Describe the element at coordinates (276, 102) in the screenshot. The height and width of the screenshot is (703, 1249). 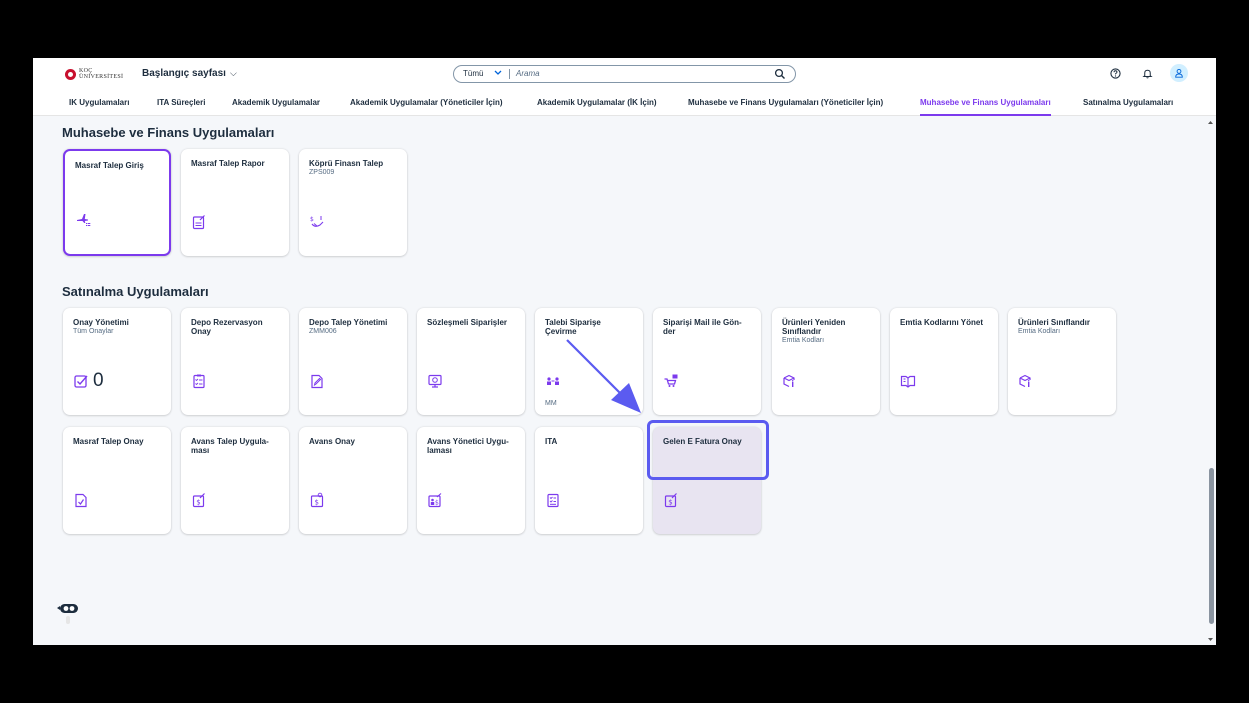
I see `tab-akademik-uygulamalar: Akademik Uygulamalar` at that location.